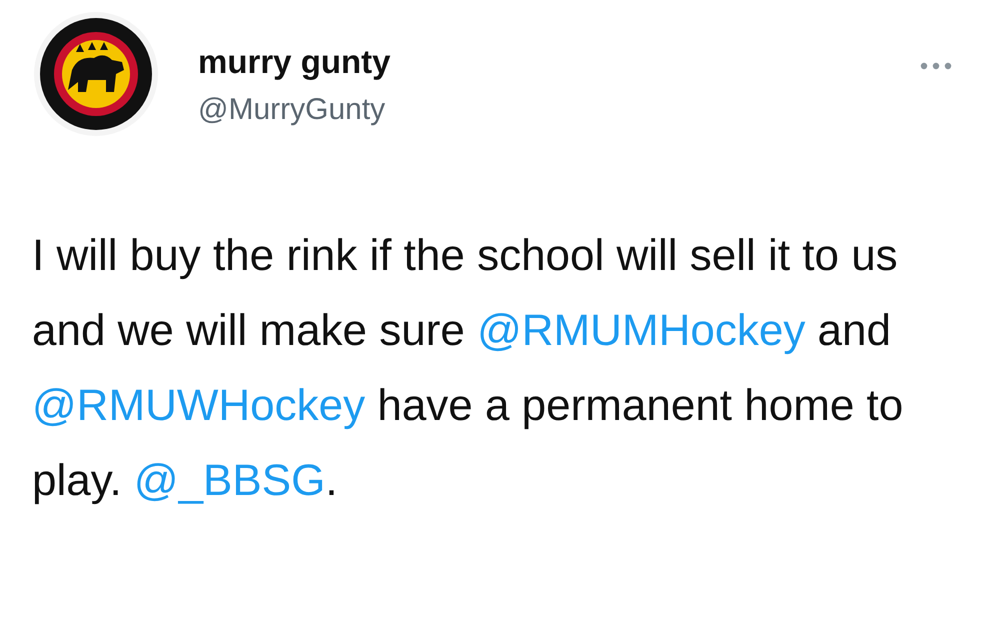  What do you see at coordinates (295, 62) in the screenshot?
I see `display-name: murry gunty` at bounding box center [295, 62].